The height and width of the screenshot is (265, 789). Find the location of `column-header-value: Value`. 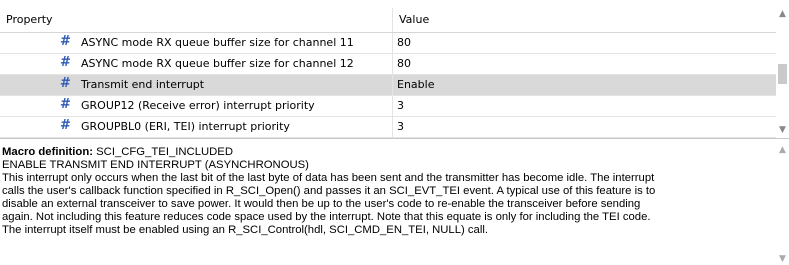

column-header-value: Value is located at coordinates (414, 19).